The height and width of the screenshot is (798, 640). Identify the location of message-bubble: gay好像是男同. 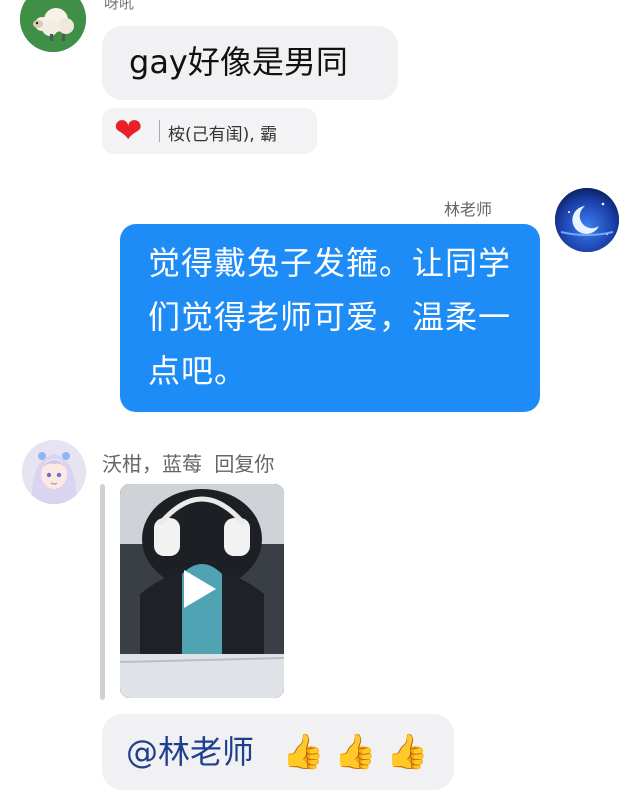
(250, 63).